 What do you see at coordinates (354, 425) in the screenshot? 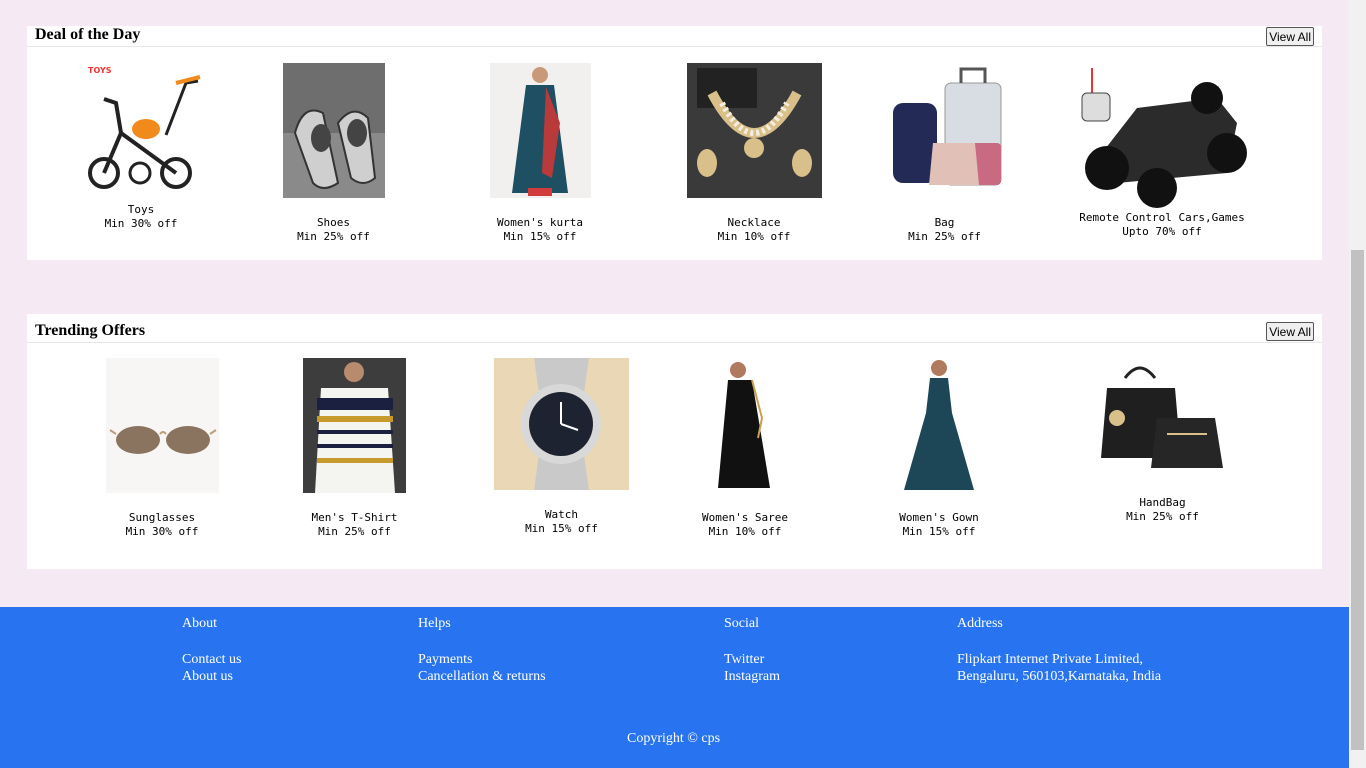
I see `mens-tshirt-image` at bounding box center [354, 425].